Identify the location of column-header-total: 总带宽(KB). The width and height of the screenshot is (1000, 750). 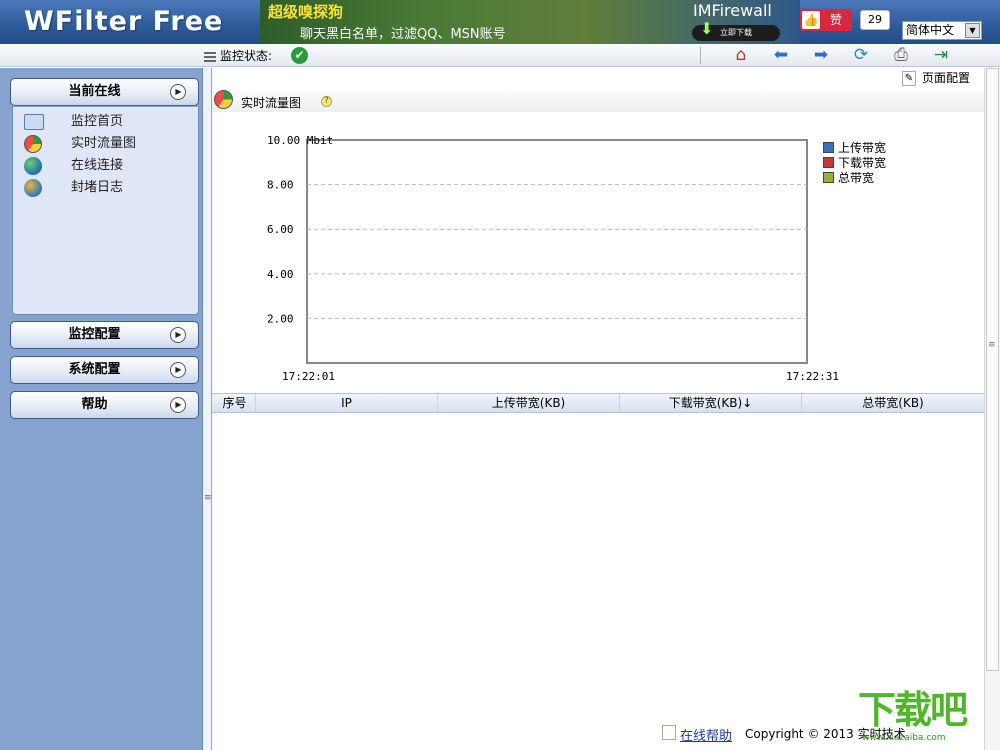
(893, 403).